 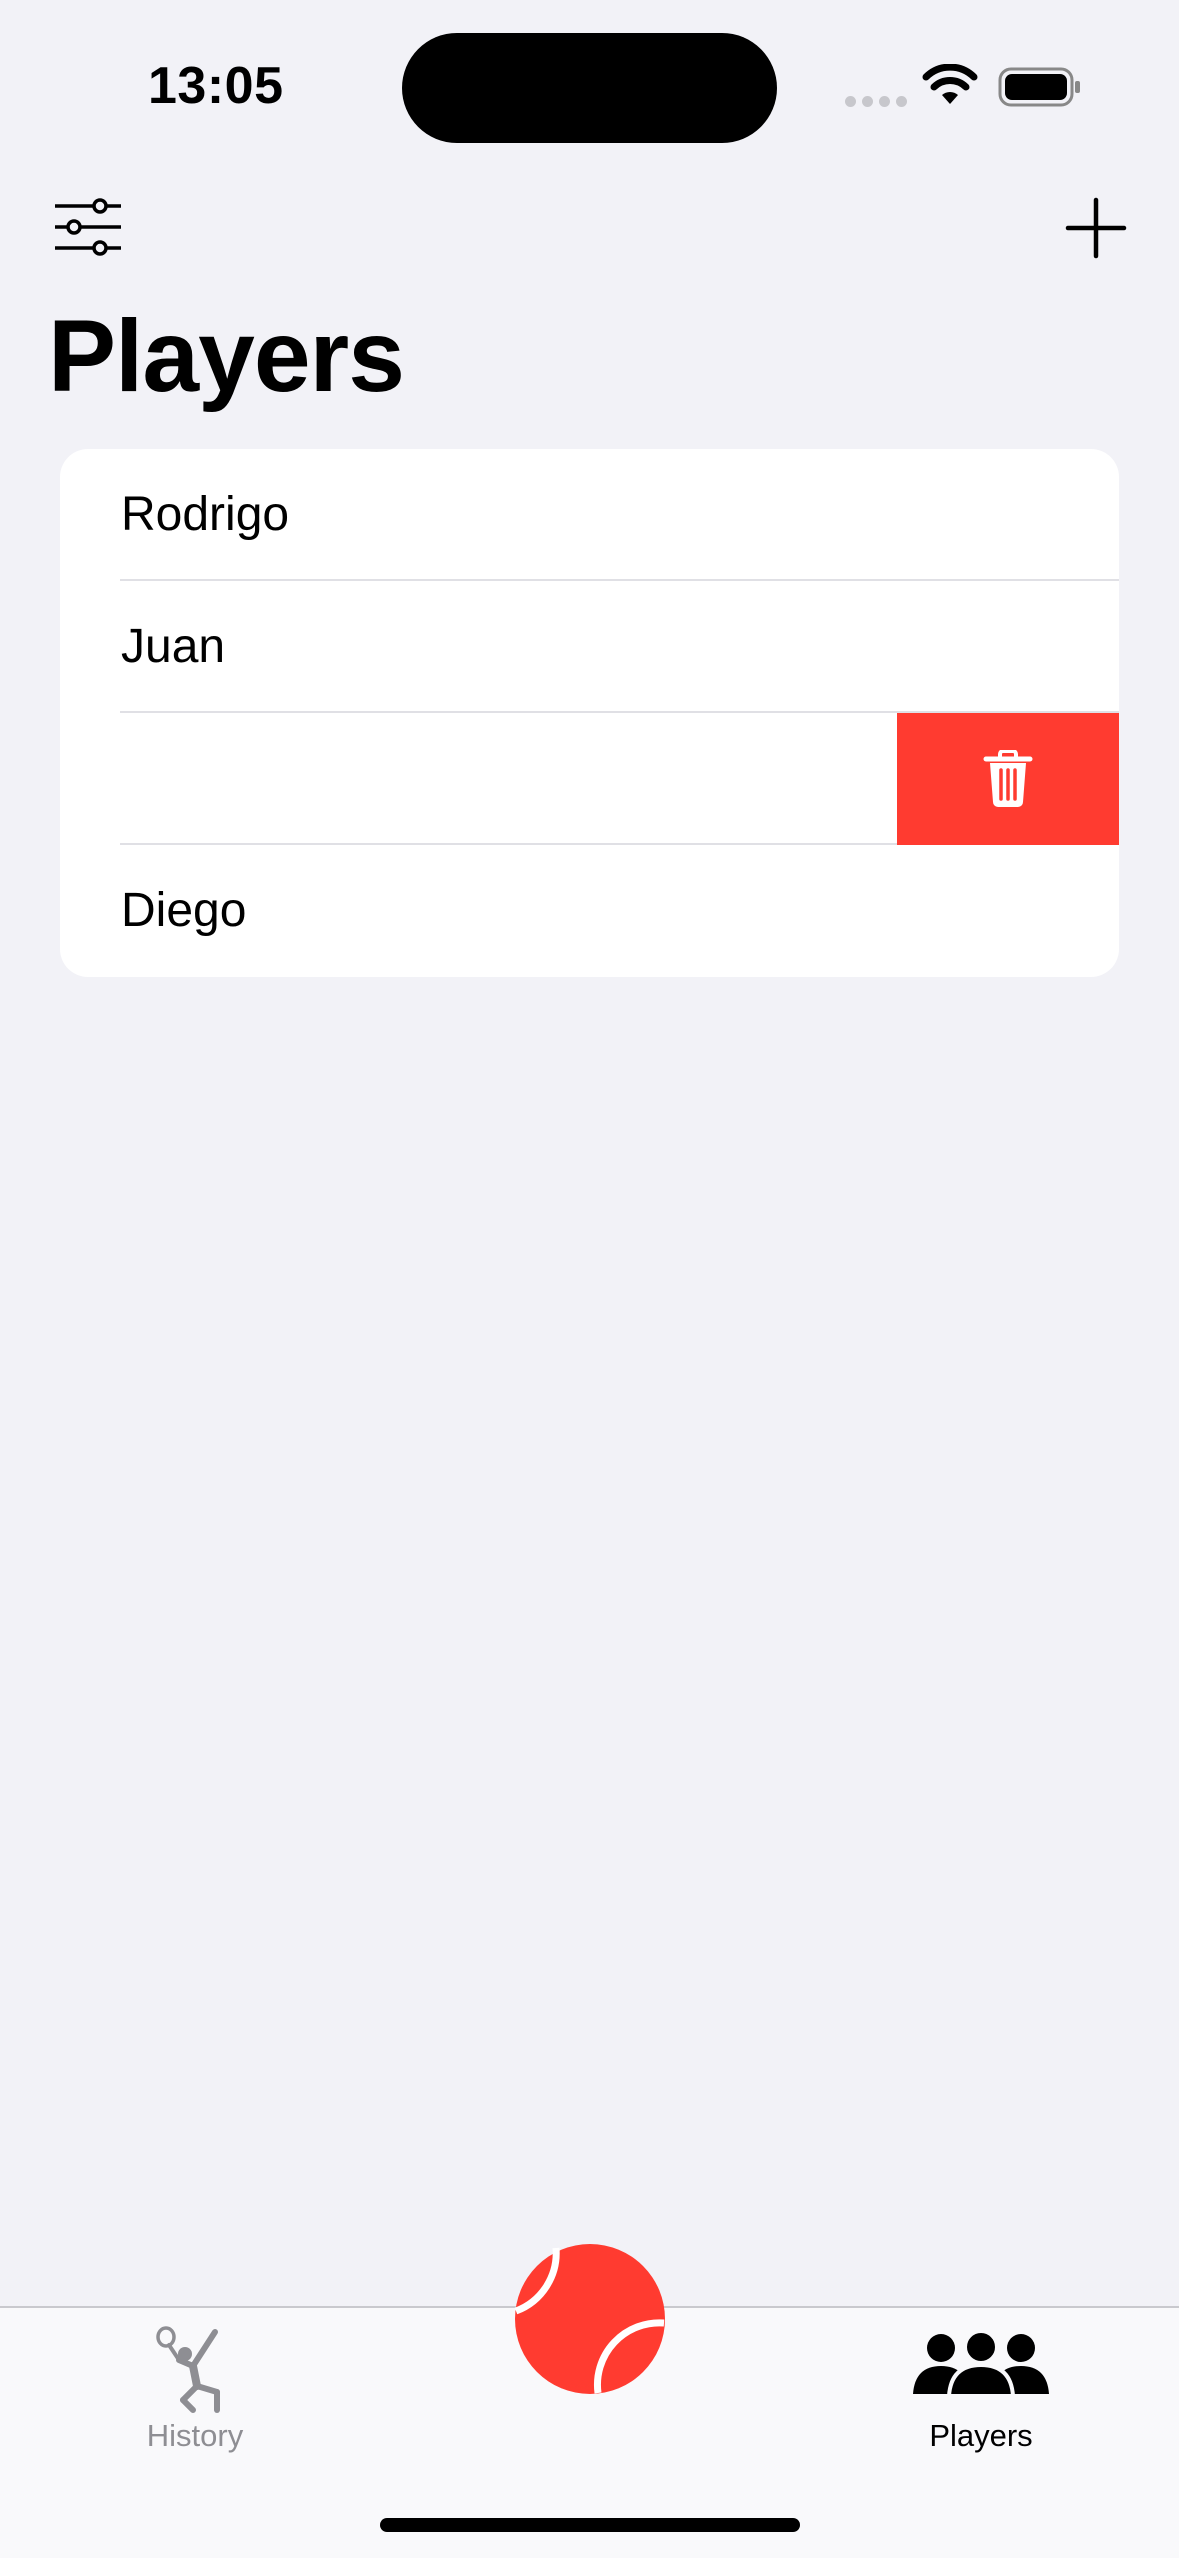 I want to click on list-item-swiped, so click(x=589, y=779).